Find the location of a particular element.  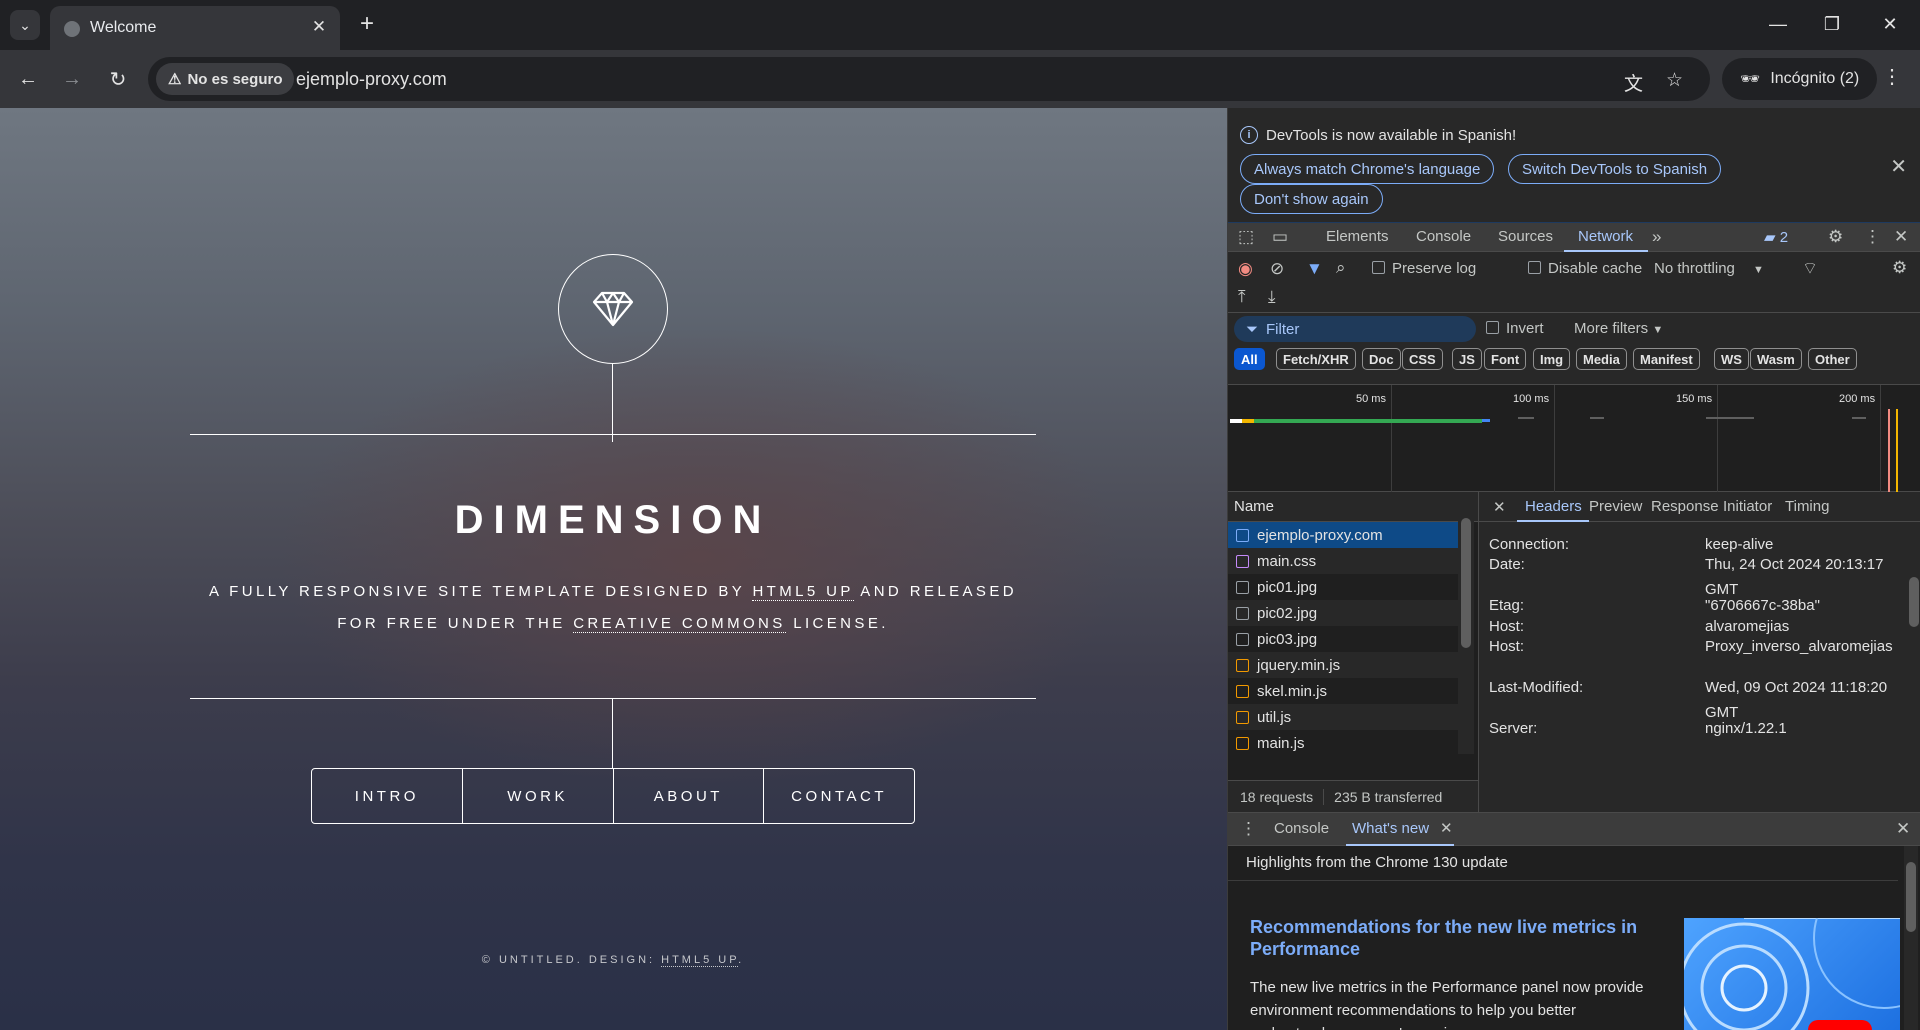

type-chip-css: CSS is located at coordinates (1422, 359).